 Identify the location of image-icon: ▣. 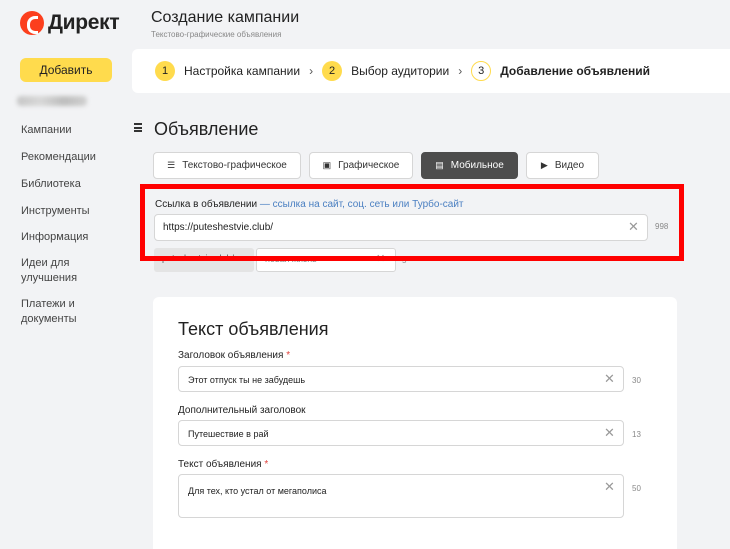
(327, 165).